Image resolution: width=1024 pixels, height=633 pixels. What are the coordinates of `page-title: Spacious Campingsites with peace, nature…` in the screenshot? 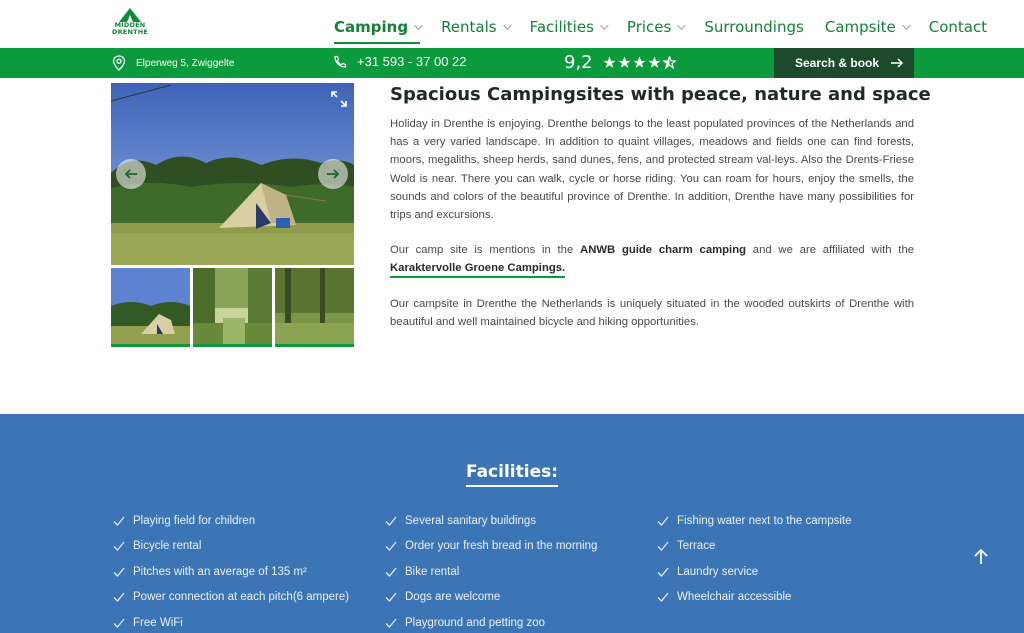 It's located at (660, 94).